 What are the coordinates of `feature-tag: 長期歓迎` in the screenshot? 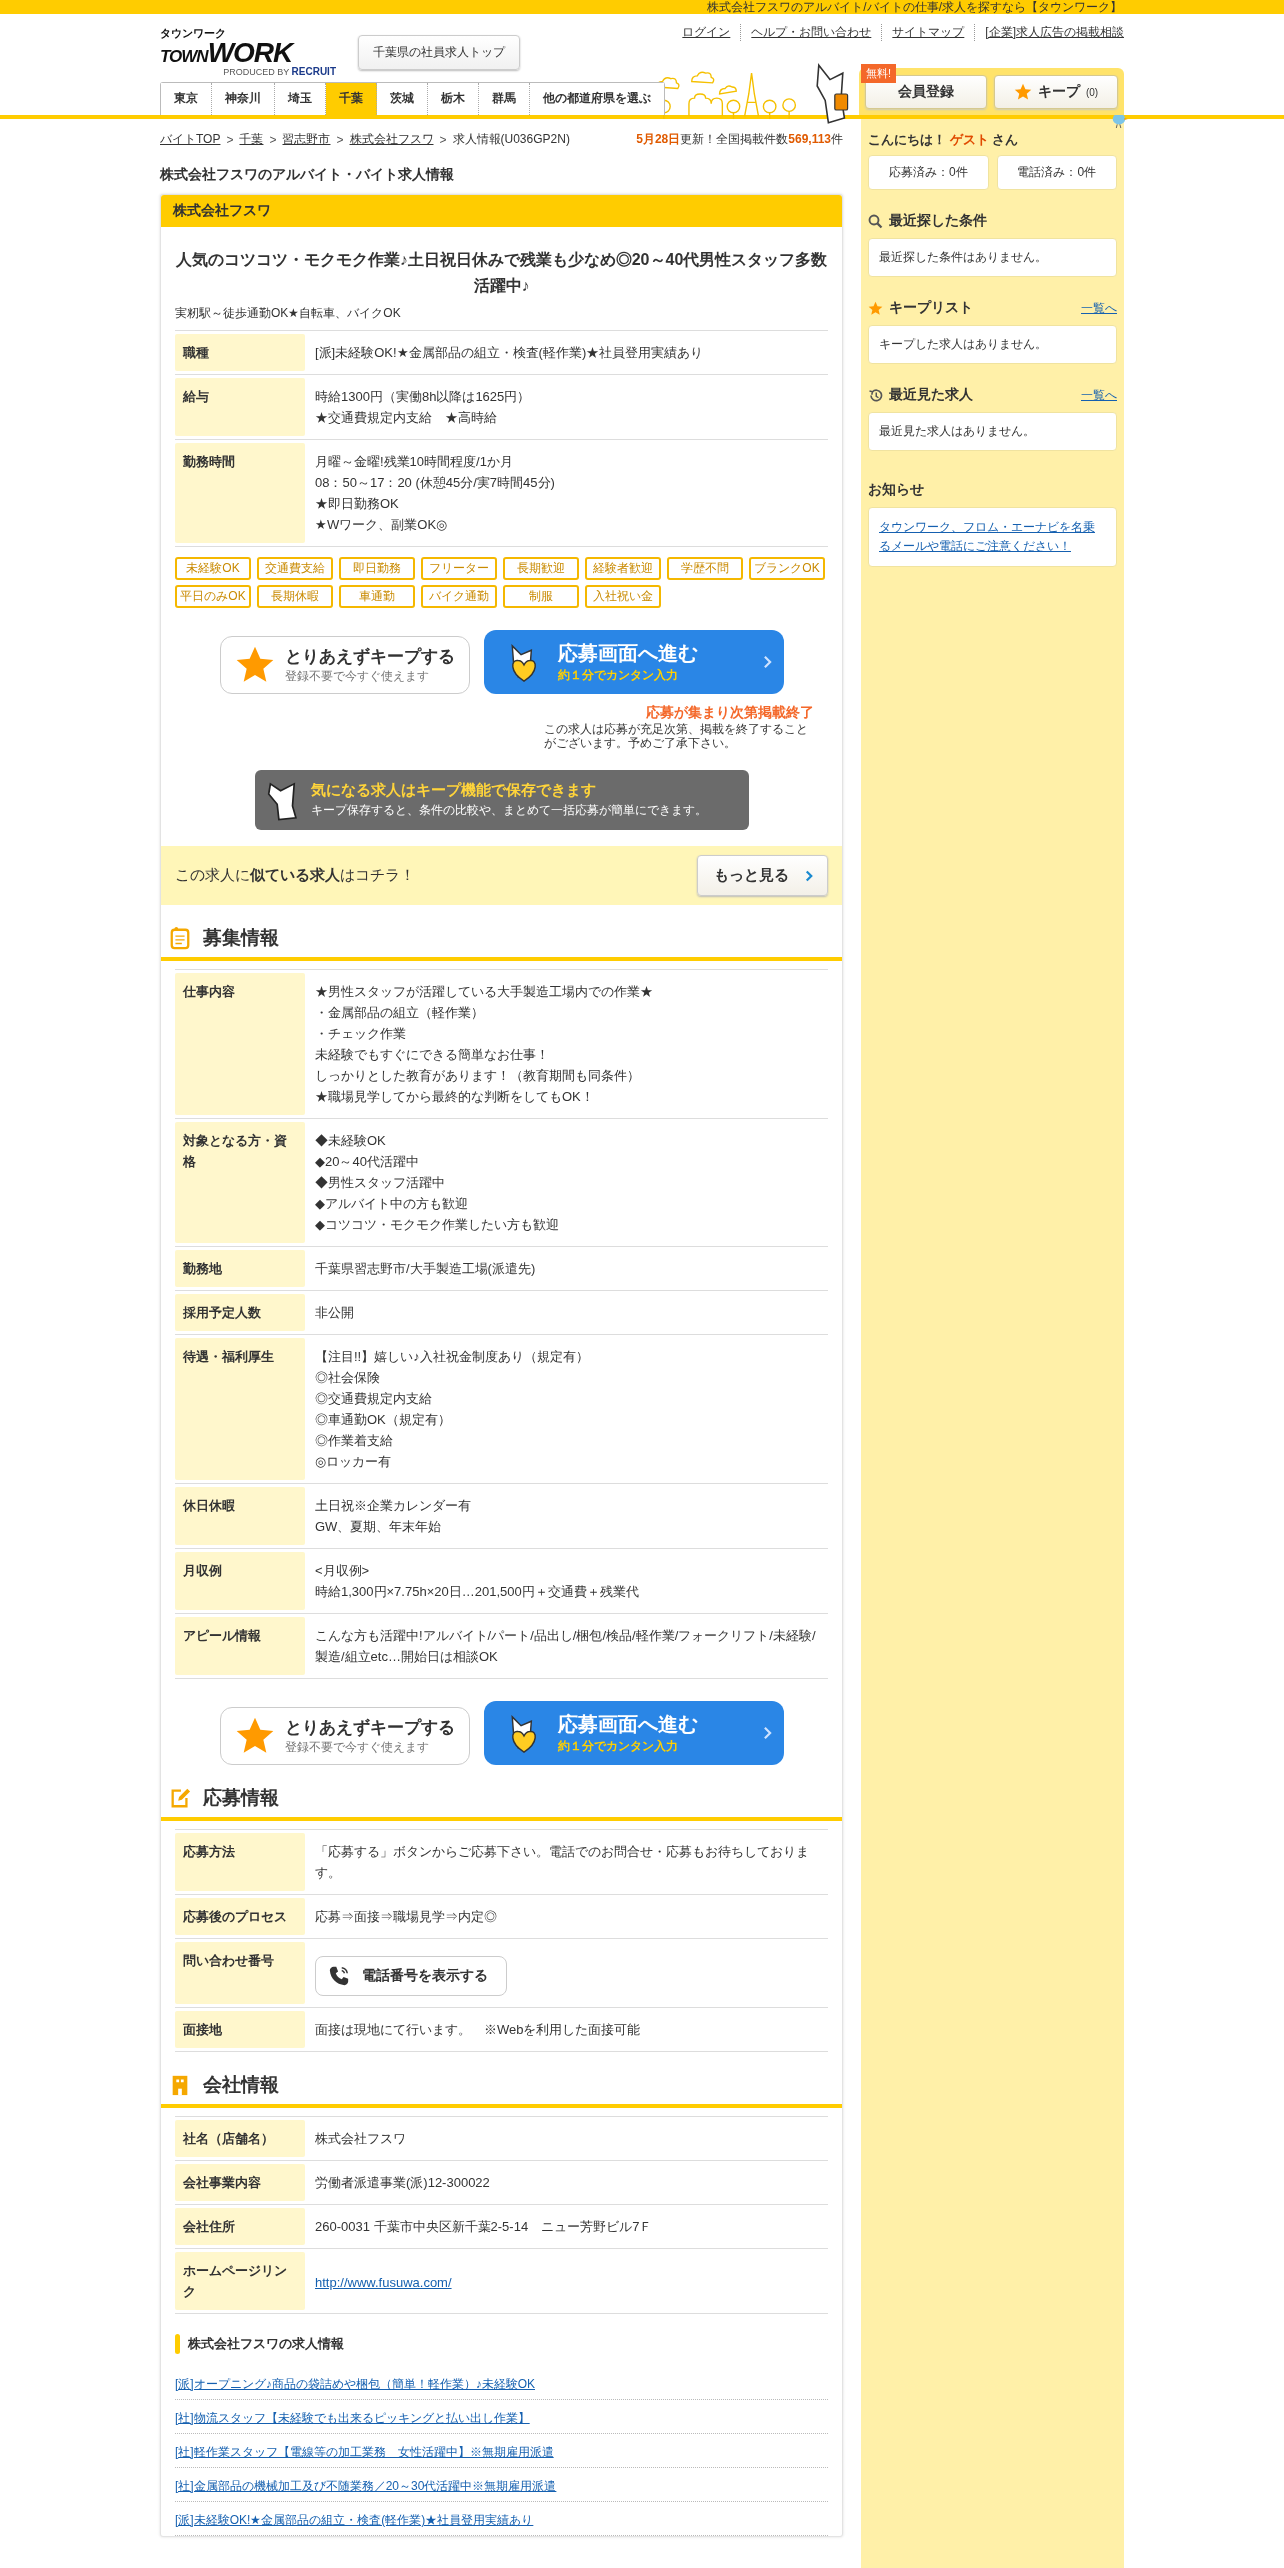 It's located at (541, 568).